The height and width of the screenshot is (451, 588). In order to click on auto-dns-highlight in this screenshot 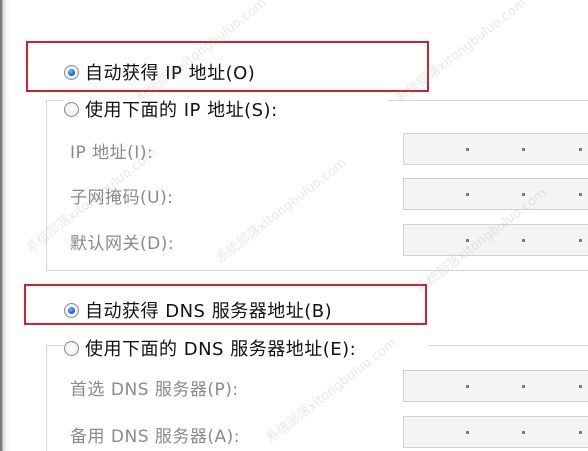, I will do `click(225, 304)`.